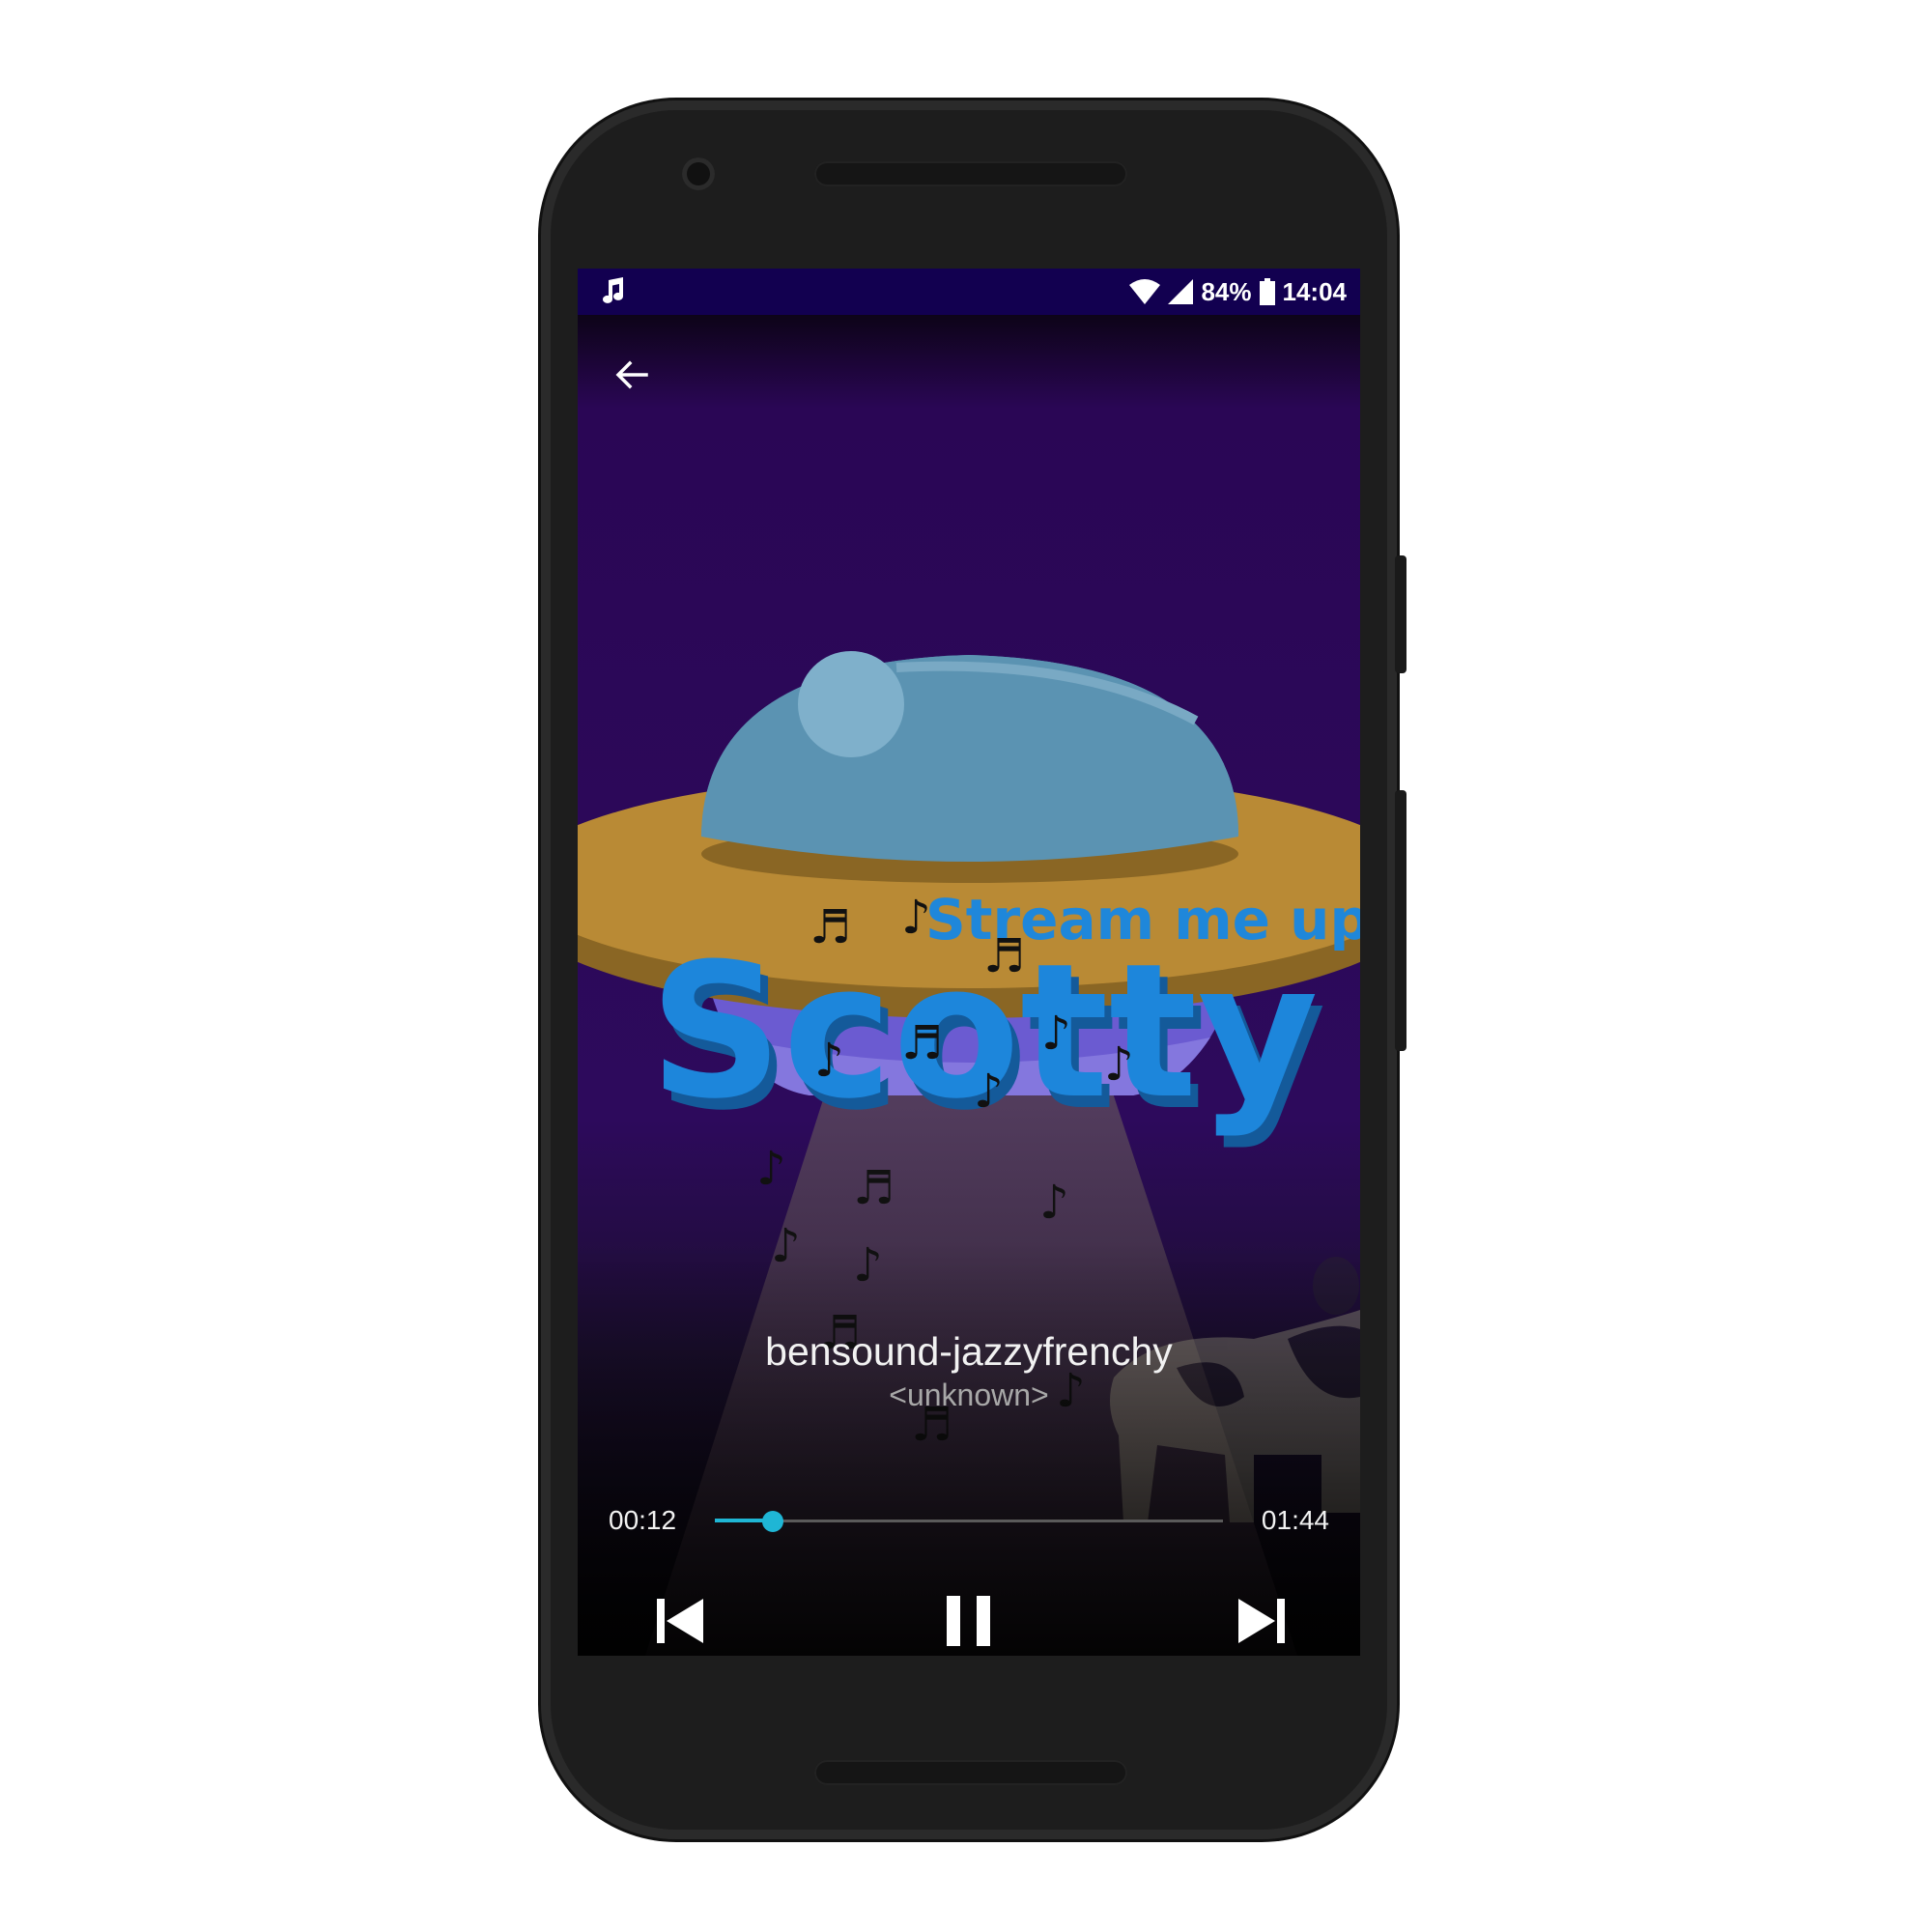  I want to click on skip-next-icon, so click(1261, 1621).